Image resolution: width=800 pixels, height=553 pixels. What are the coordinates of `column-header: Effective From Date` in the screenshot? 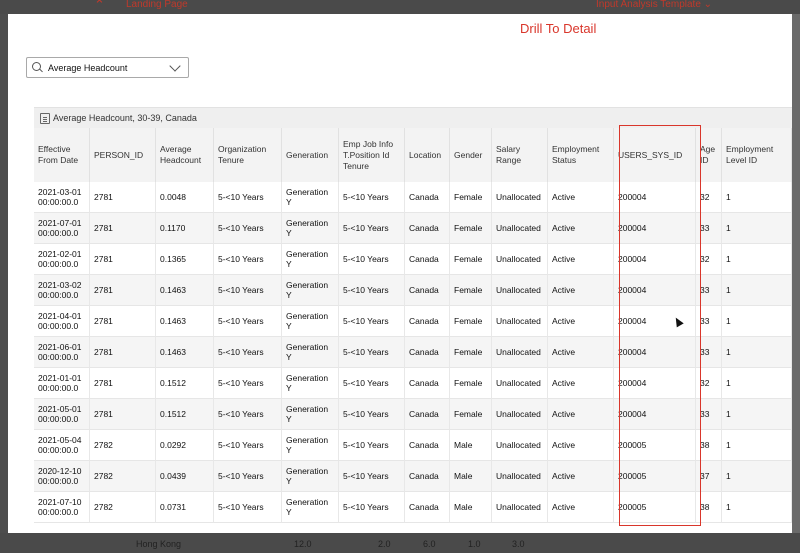 It's located at (62, 155).